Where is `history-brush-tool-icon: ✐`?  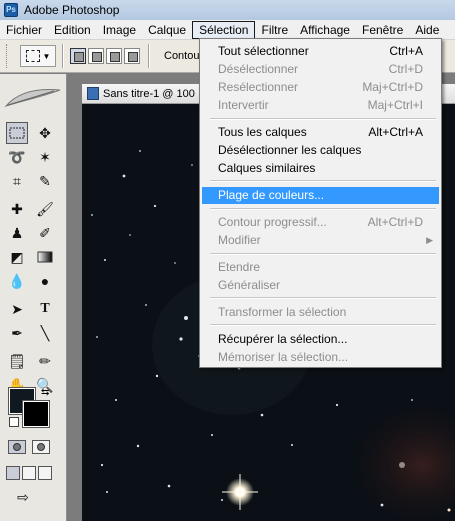 history-brush-tool-icon: ✐ is located at coordinates (45, 233).